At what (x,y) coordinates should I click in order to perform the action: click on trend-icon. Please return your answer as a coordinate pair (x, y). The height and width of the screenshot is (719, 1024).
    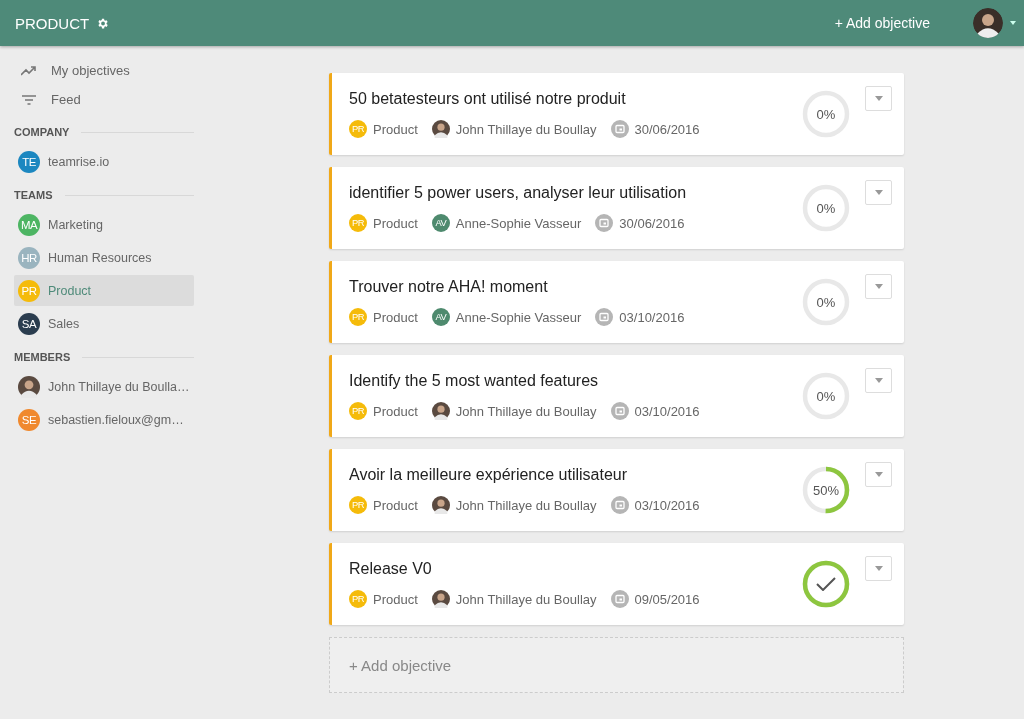
    Looking at the image, I should click on (29, 70).